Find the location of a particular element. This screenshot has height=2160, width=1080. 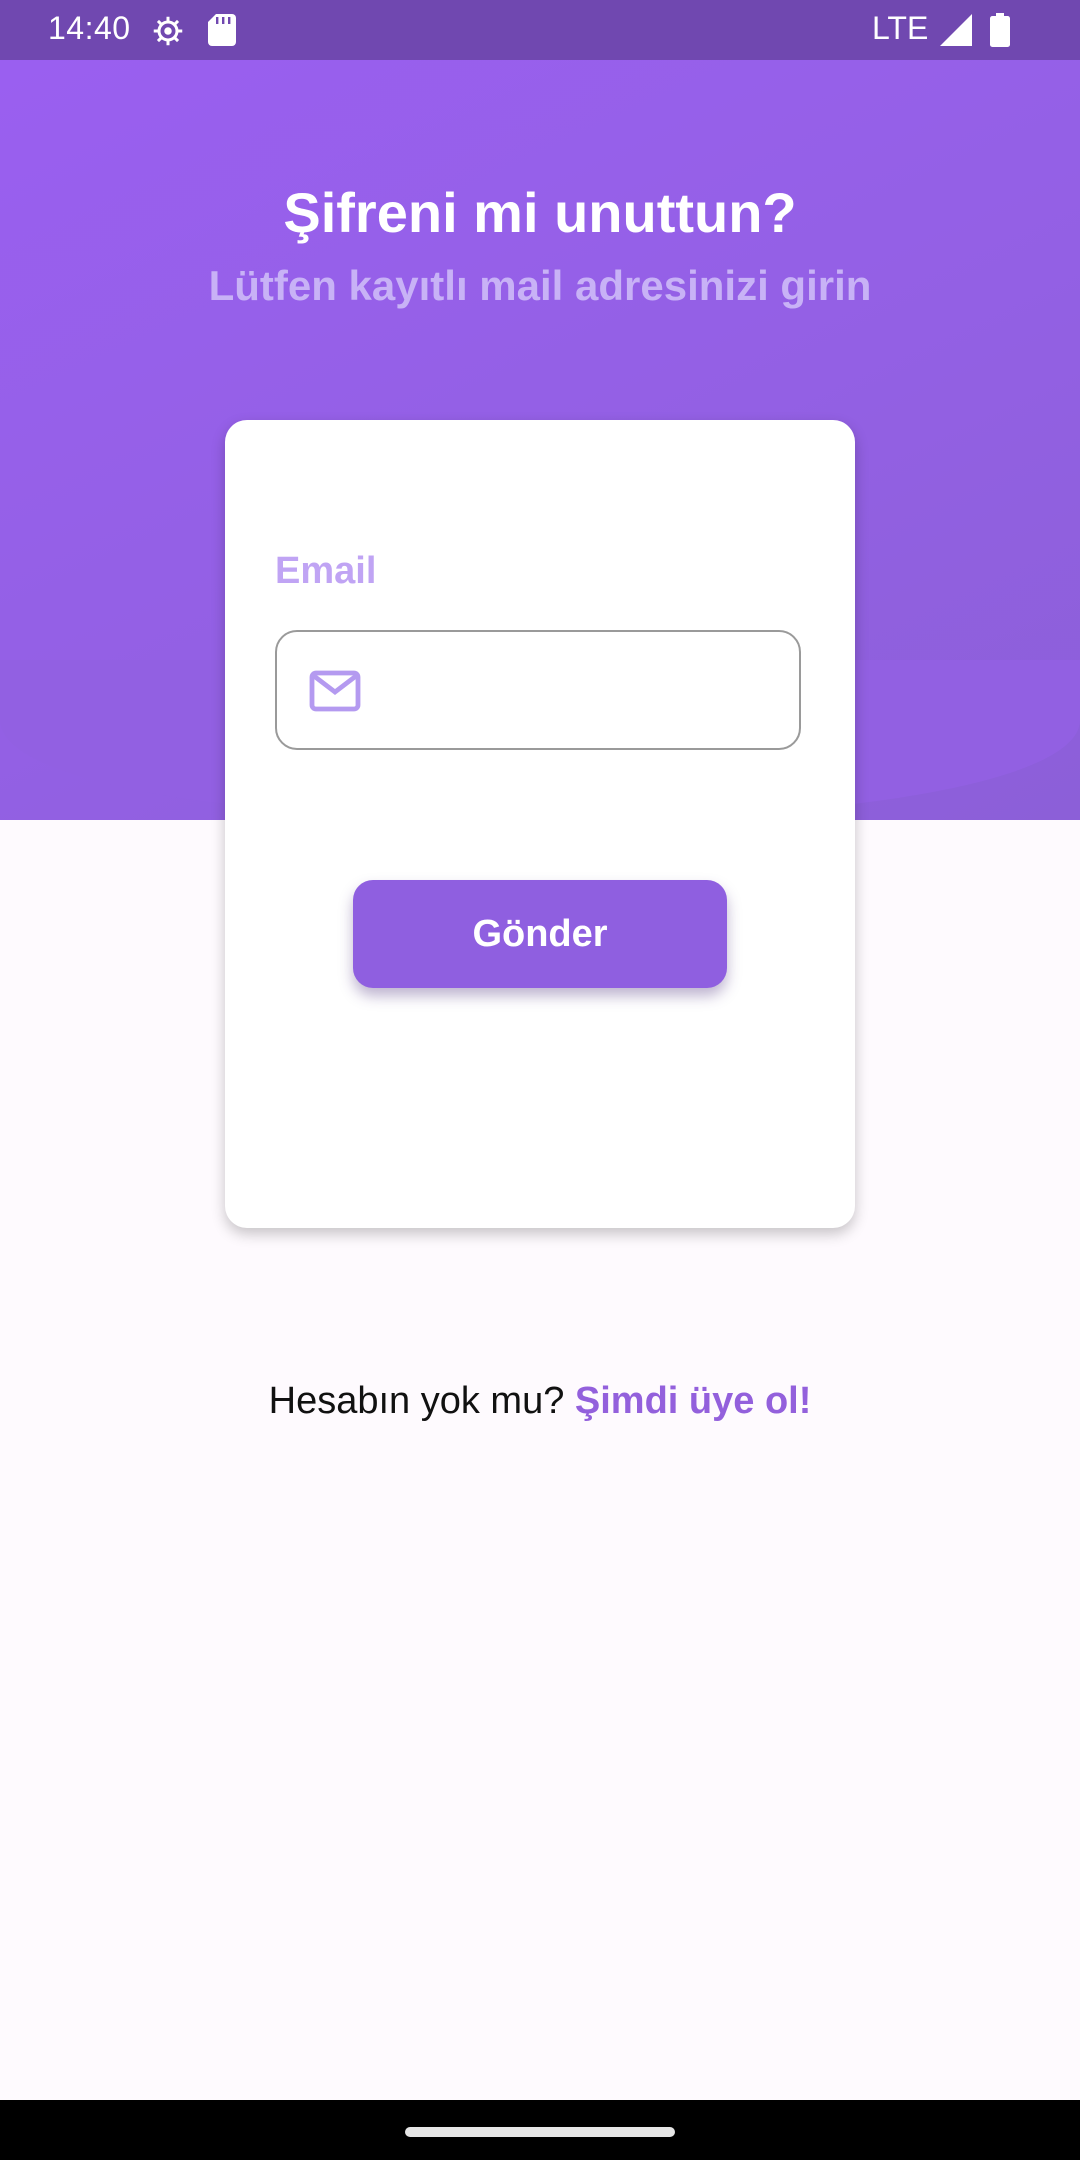

email-field is located at coordinates (538, 690).